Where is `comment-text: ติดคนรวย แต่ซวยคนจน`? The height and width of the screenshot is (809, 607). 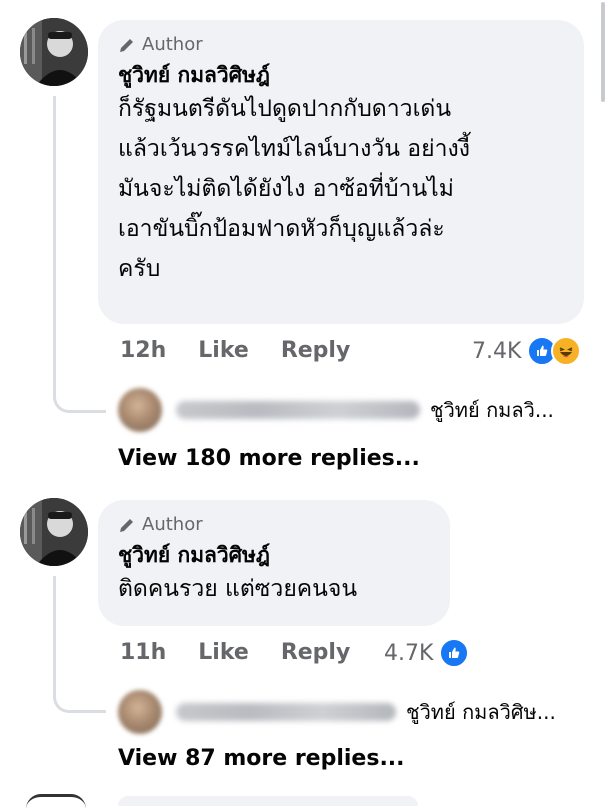 comment-text: ติดคนรวย แต่ซวยคนจน is located at coordinates (238, 589).